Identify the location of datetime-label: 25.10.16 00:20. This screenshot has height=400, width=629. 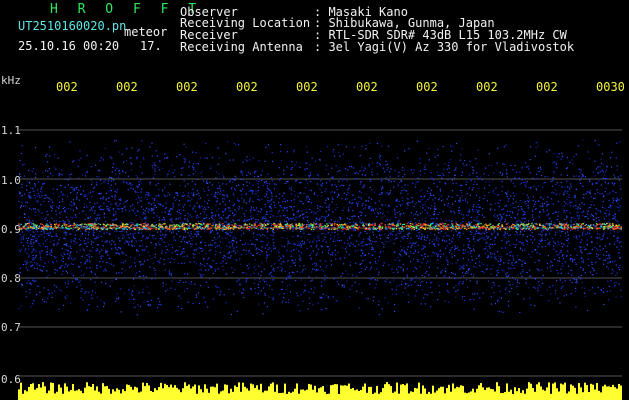
(69, 46).